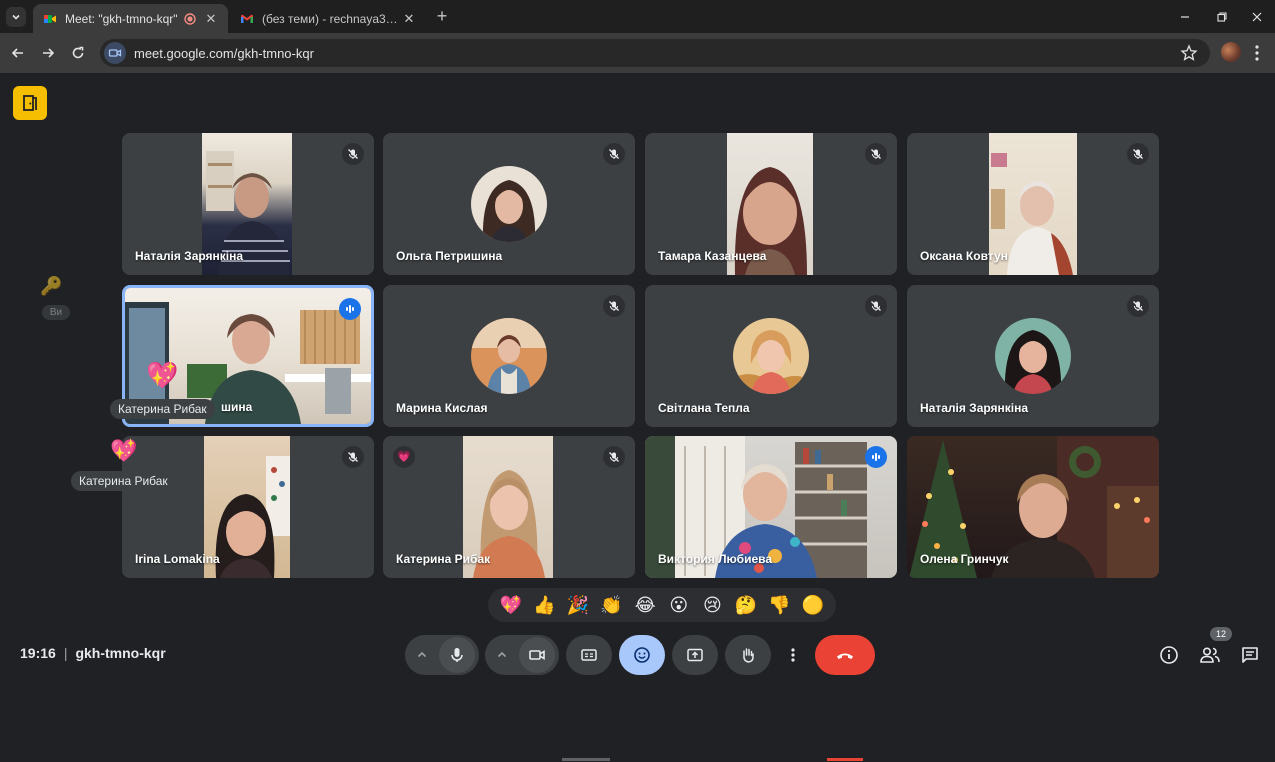 The width and height of the screenshot is (1275, 762). Describe the element at coordinates (190, 18) in the screenshot. I see `recording-icon` at that location.